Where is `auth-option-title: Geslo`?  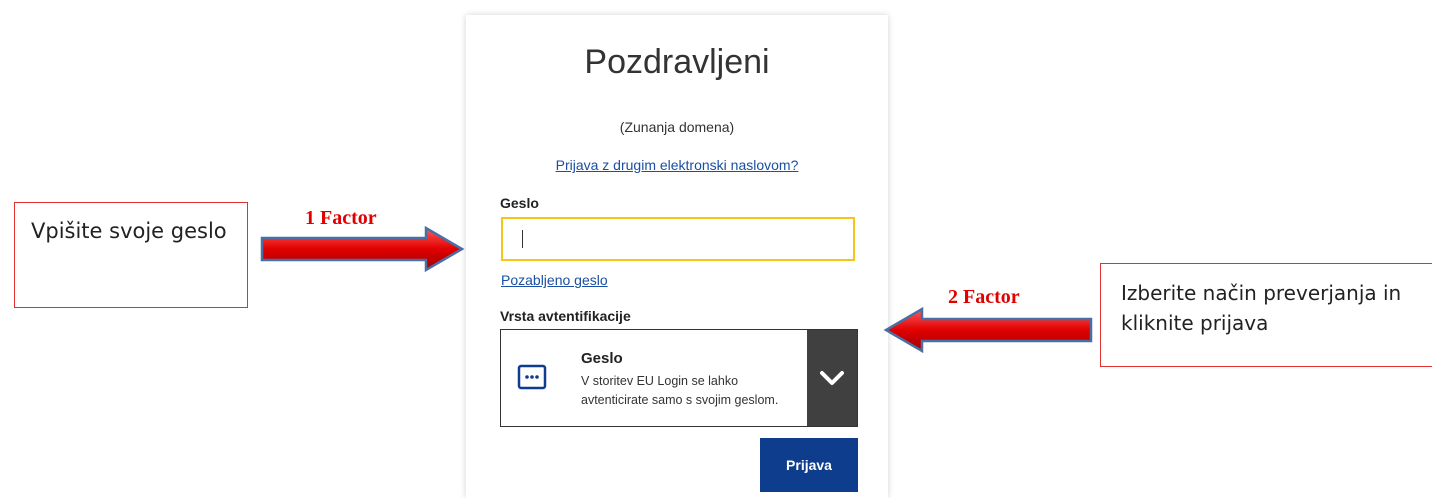 auth-option-title: Geslo is located at coordinates (602, 358).